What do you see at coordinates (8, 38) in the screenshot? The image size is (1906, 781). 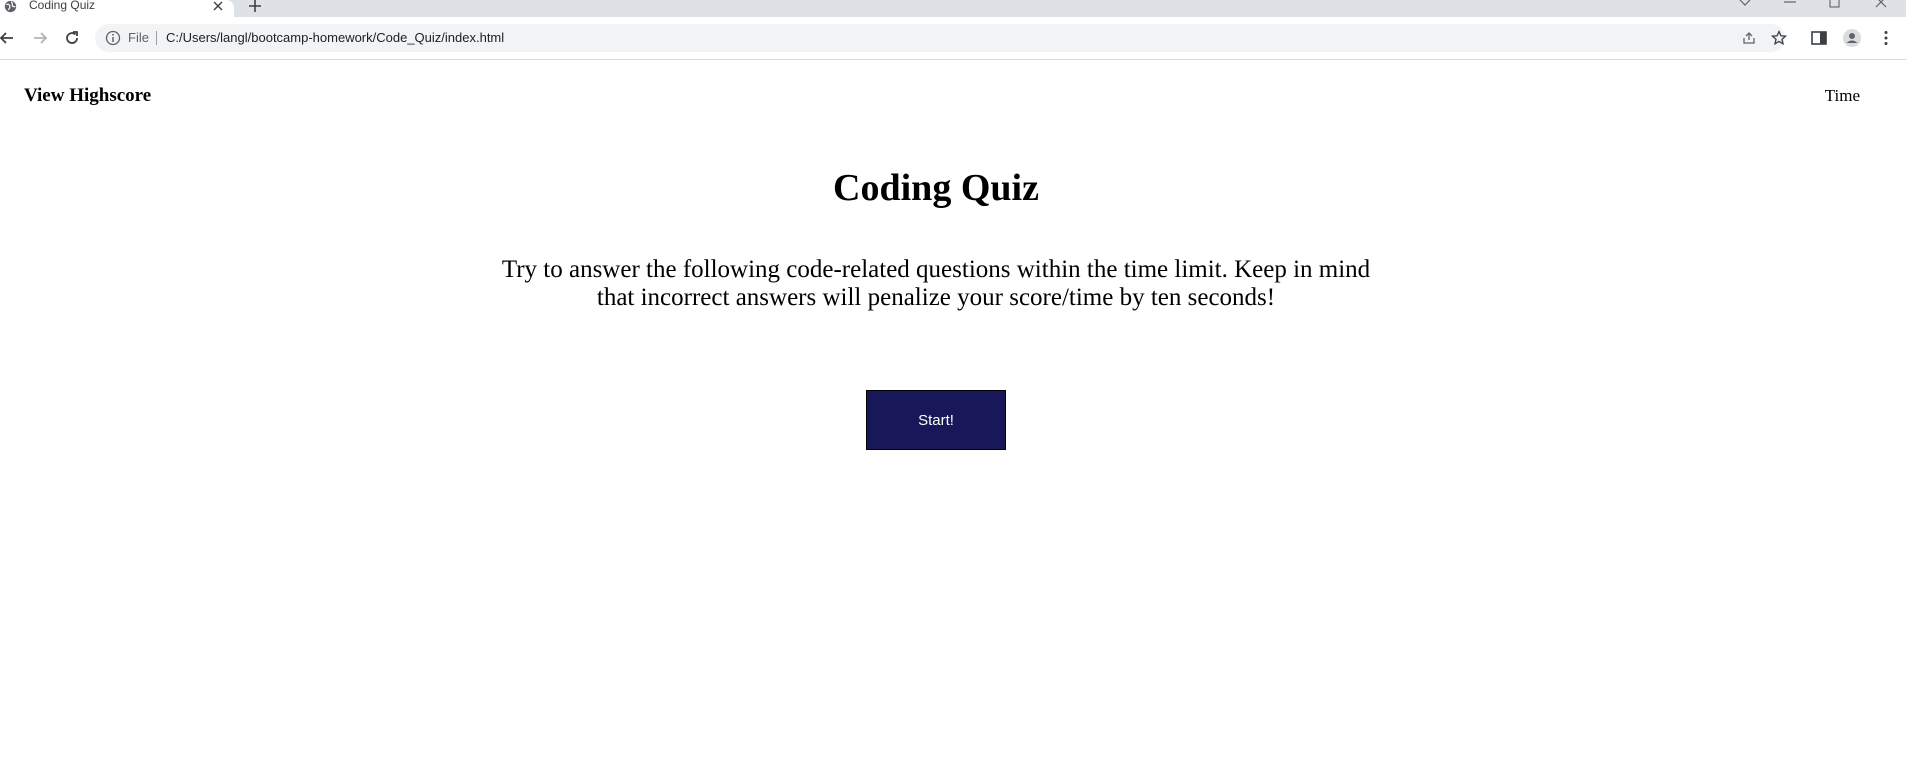 I see `back-arrow-icon` at bounding box center [8, 38].